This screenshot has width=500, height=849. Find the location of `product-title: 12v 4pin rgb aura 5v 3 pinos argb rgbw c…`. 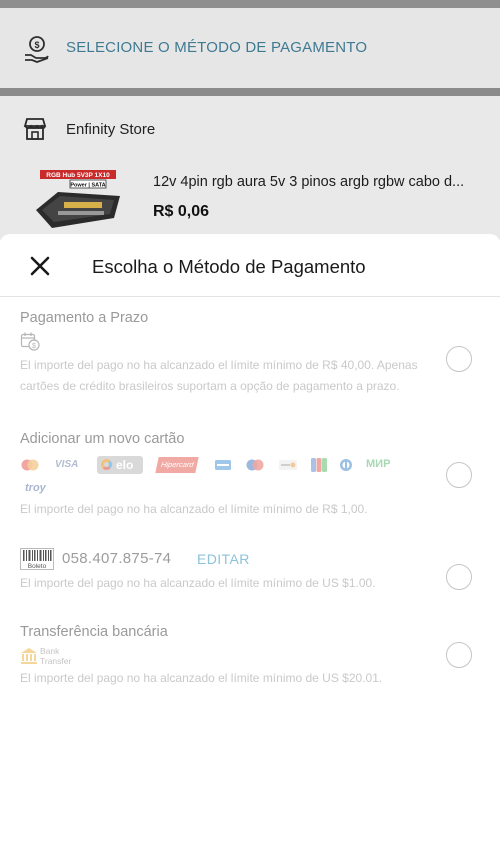

product-title: 12v 4pin rgb aura 5v 3 pinos argb rgbw c… is located at coordinates (318, 182).